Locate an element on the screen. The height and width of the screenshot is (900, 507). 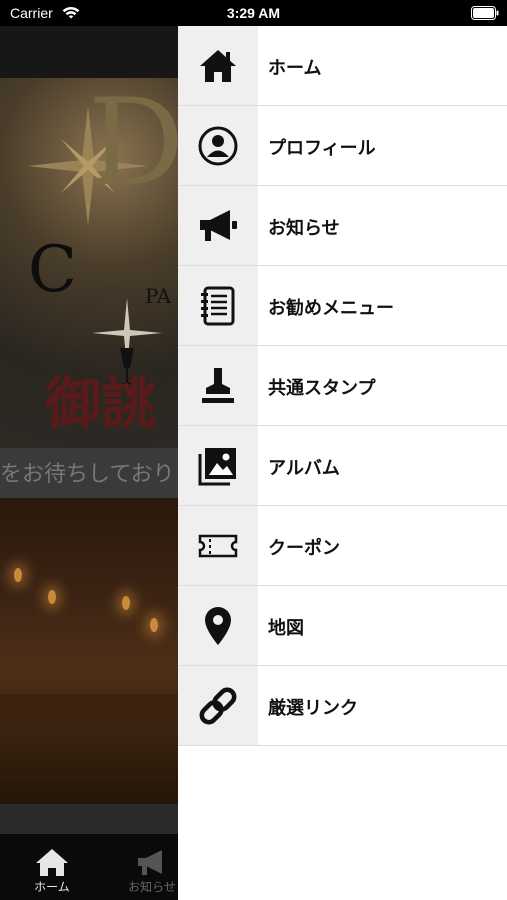
map-pin-icon is located at coordinates (218, 626).